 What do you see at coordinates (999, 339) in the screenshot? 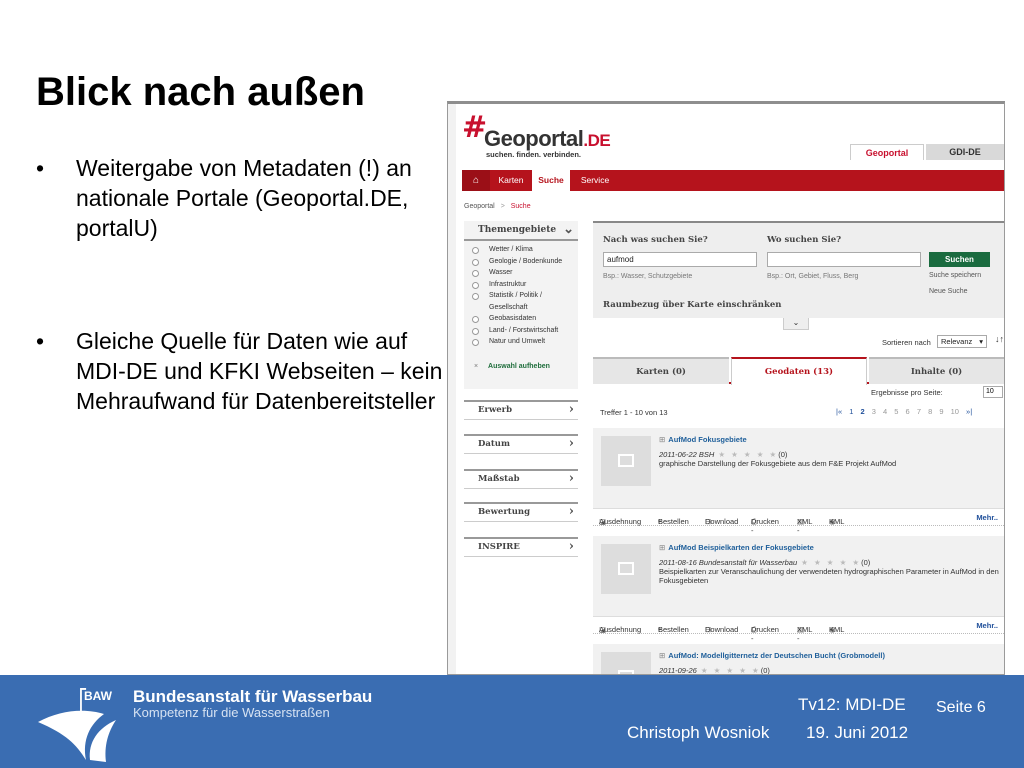
I see `sort-direction-icon: ↓↑` at bounding box center [999, 339].